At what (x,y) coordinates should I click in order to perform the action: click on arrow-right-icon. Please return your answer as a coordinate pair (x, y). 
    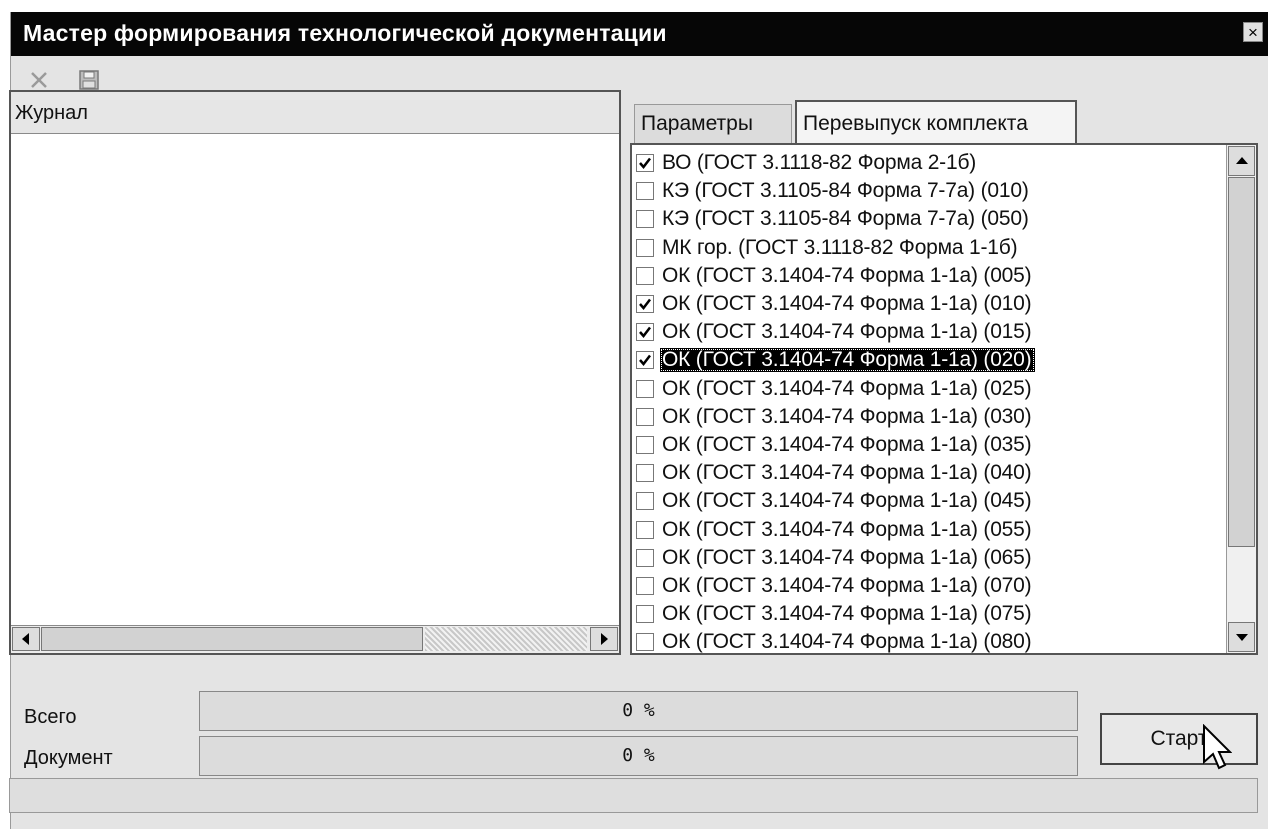
    Looking at the image, I should click on (604, 639).